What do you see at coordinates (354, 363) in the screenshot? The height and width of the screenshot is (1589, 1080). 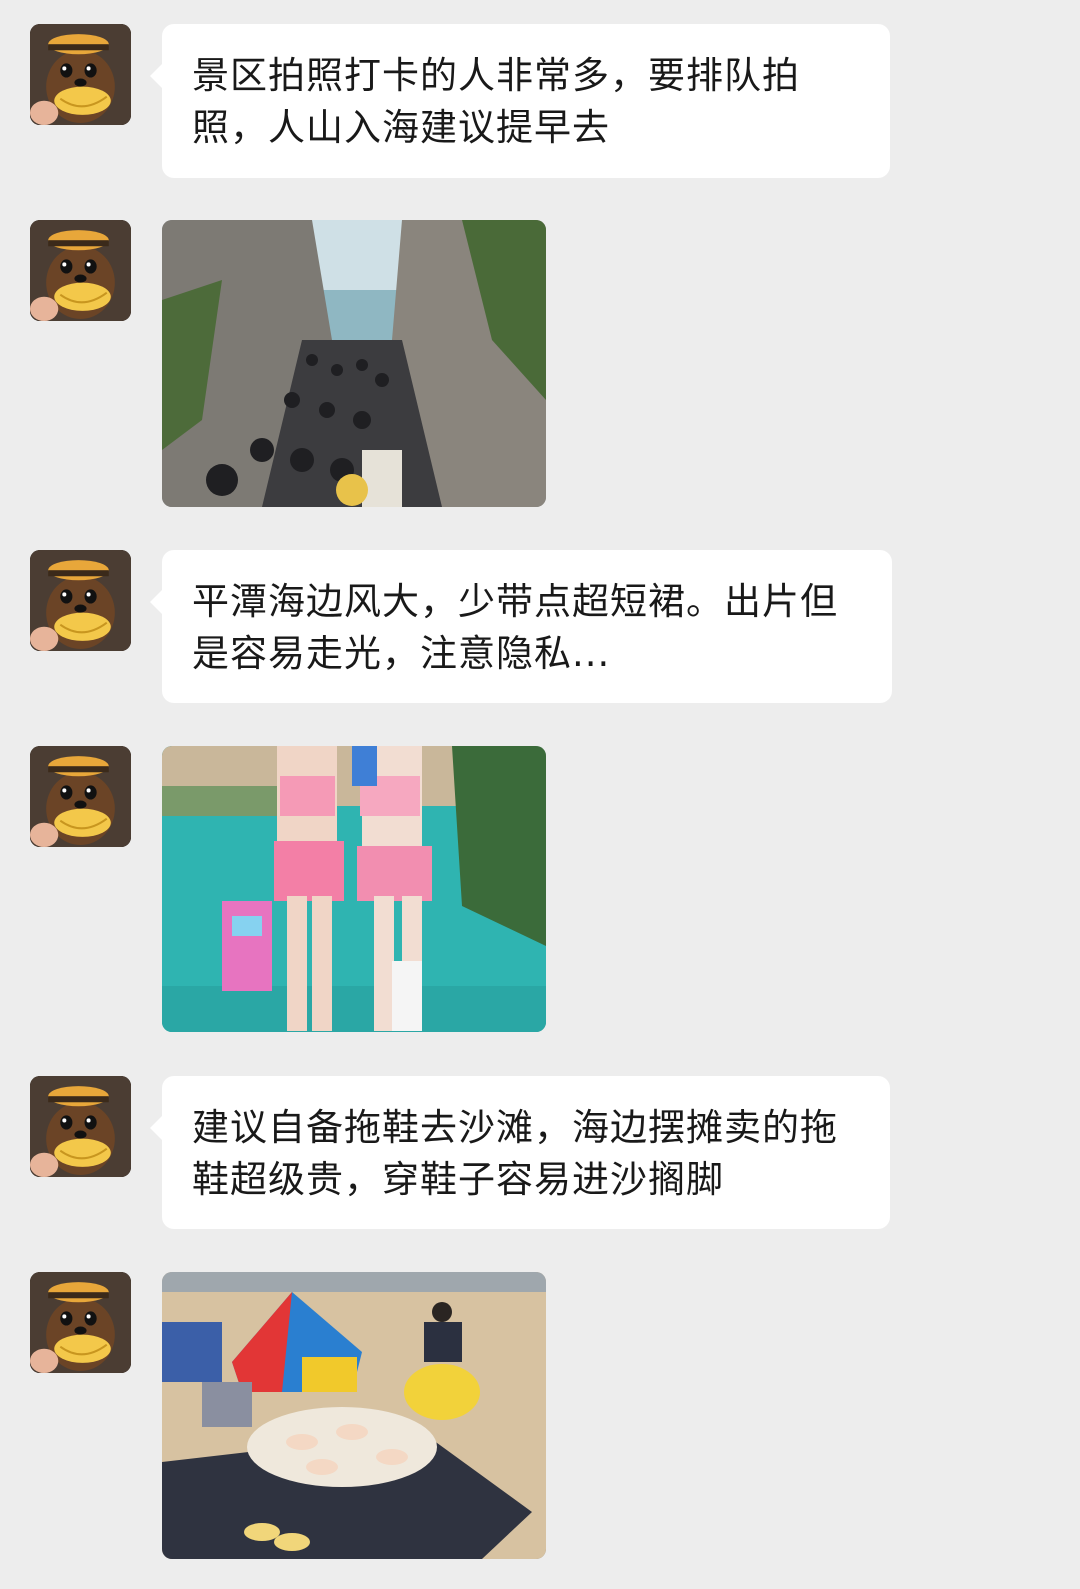 I see `crowd-canyon-photo` at bounding box center [354, 363].